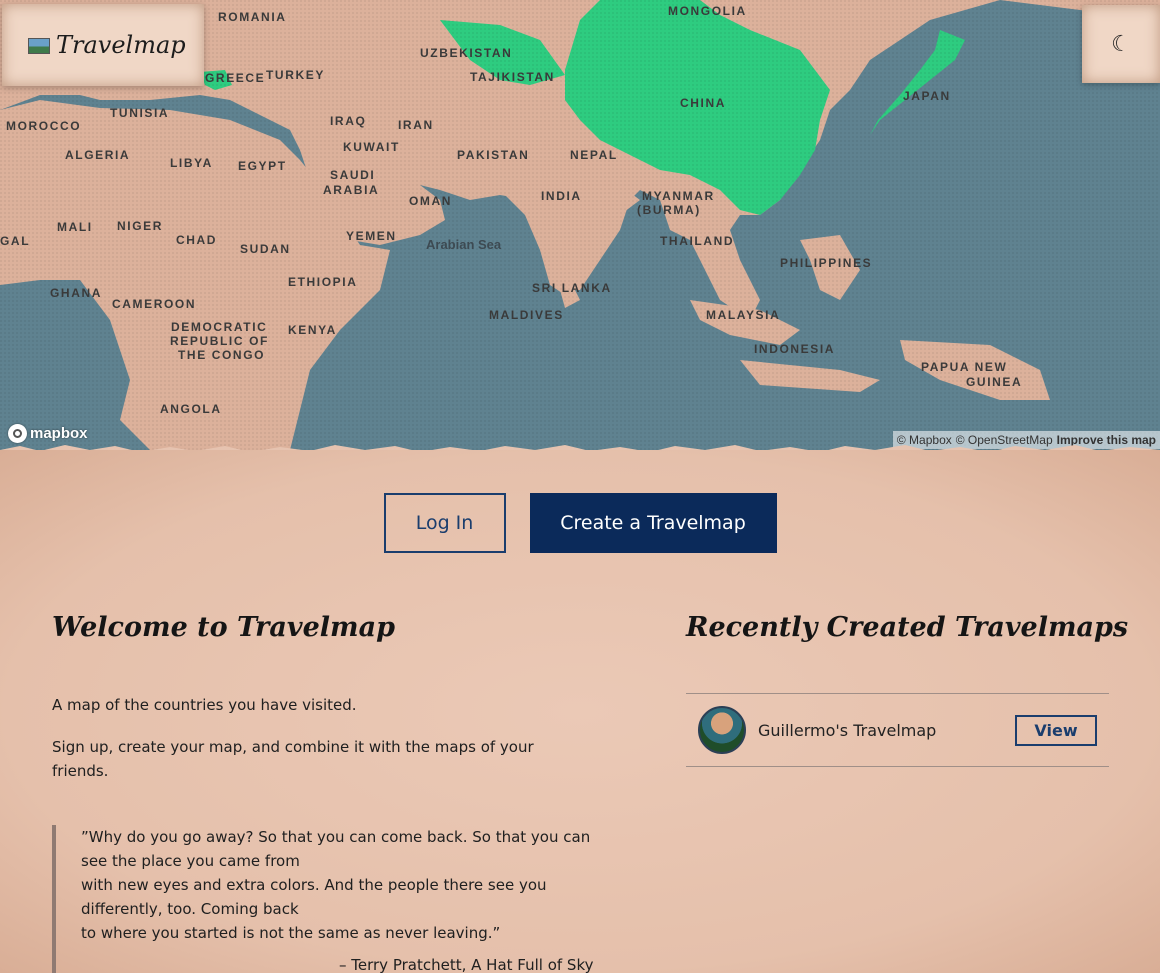  What do you see at coordinates (219, 327) in the screenshot?
I see `map-label: DEMOCRATIC` at bounding box center [219, 327].